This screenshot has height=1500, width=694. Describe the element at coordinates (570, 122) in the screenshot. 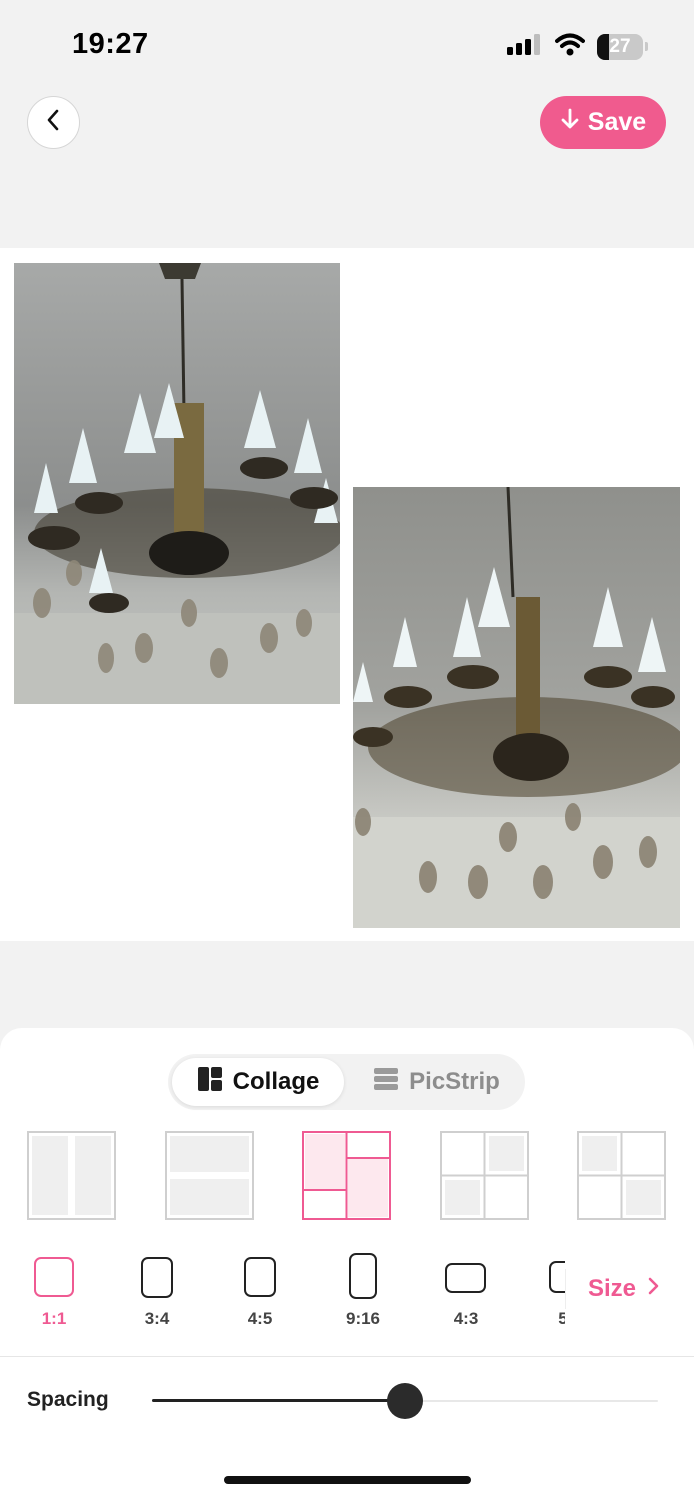

I see `download-arrow-icon` at that location.